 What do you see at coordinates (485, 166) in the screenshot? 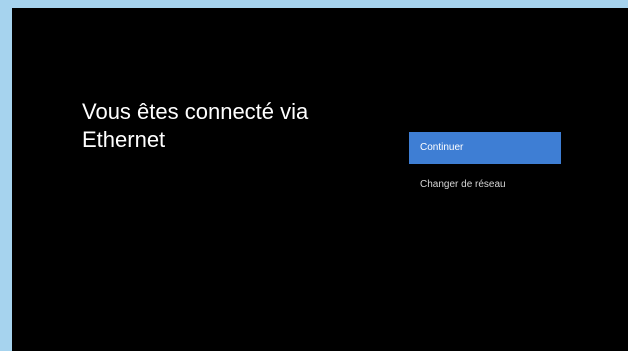
I see `options-list: Continuer Changer de réseau` at bounding box center [485, 166].